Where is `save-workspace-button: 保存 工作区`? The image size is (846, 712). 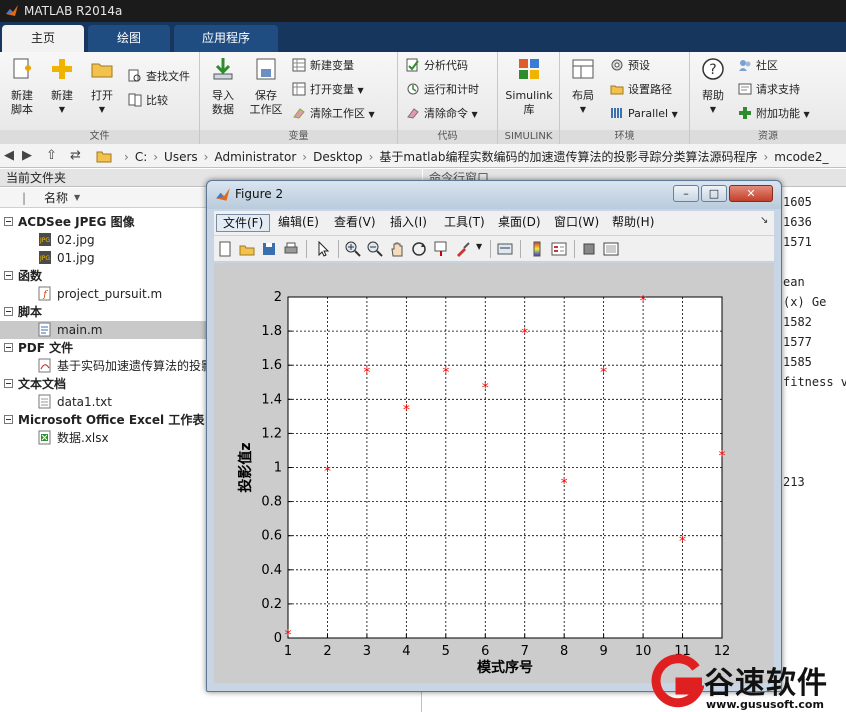 save-workspace-button: 保存 工作区 is located at coordinates (266, 86).